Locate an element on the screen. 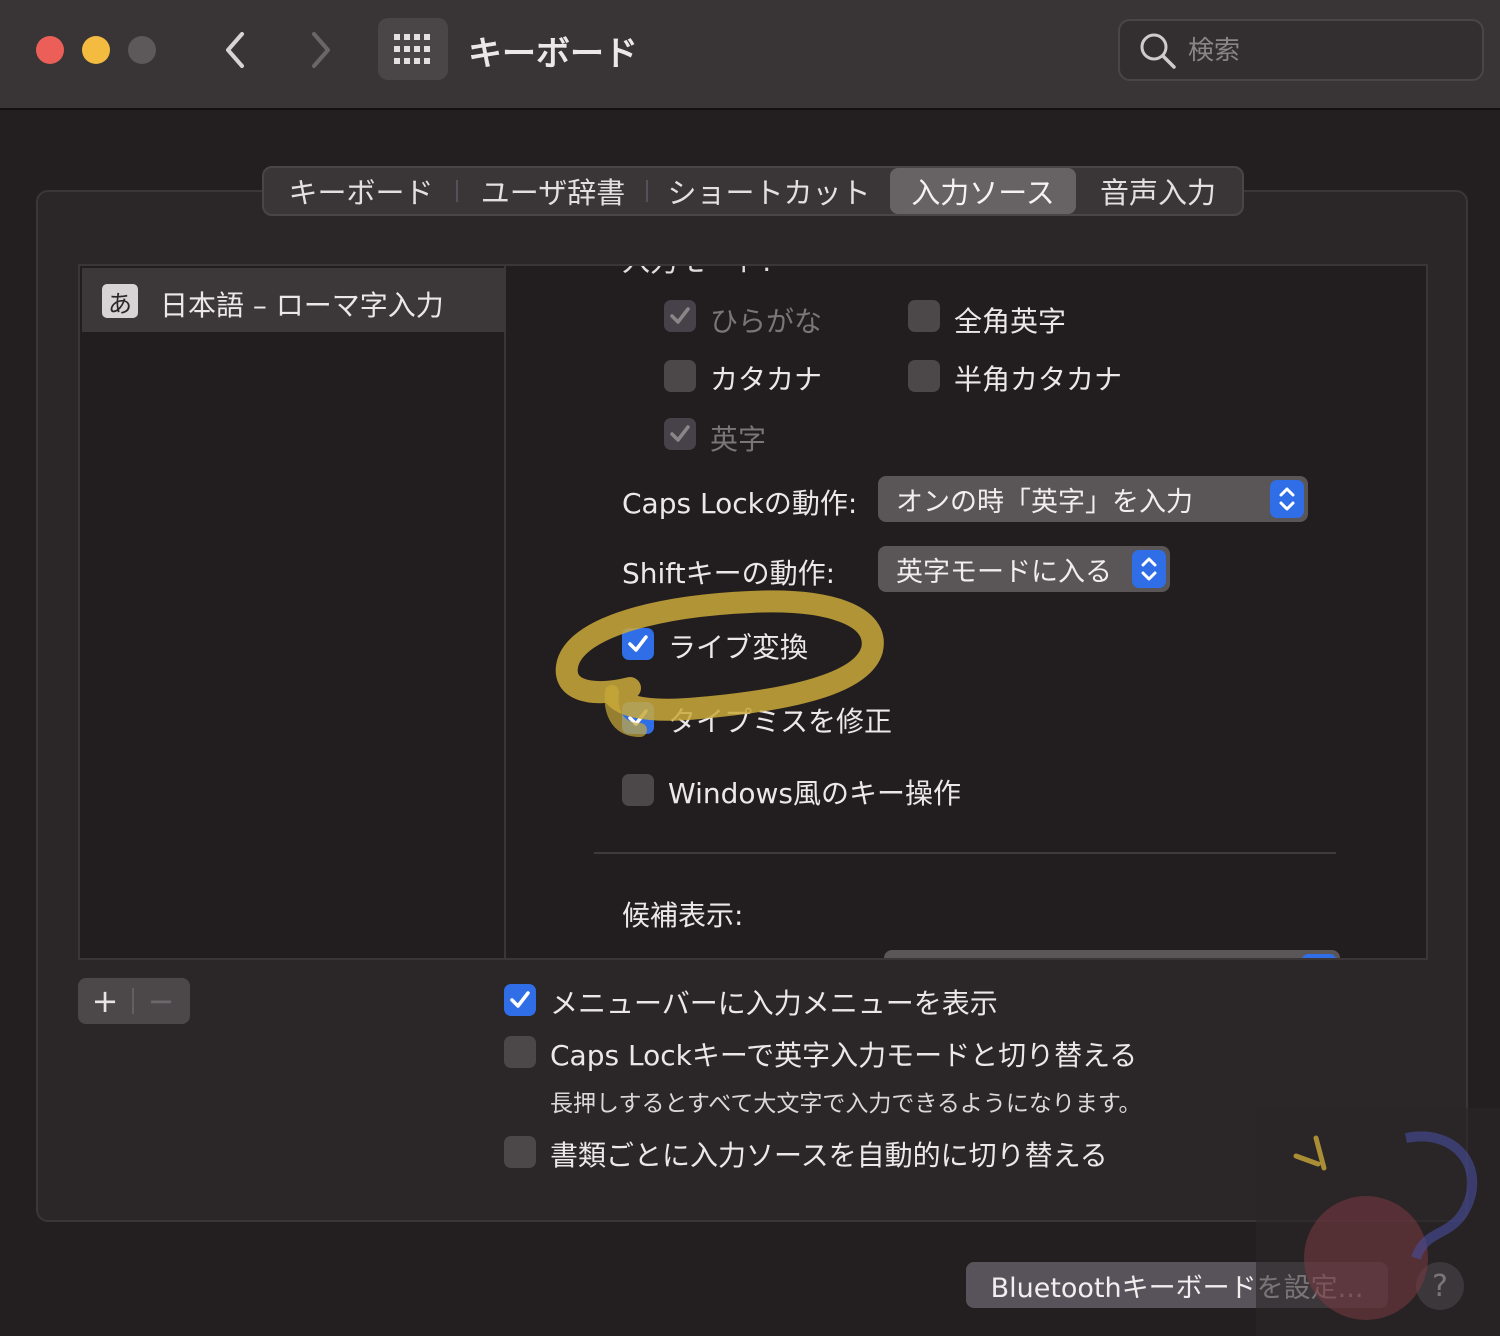 The image size is (1500, 1336). chevron-left-icon is located at coordinates (235, 50).